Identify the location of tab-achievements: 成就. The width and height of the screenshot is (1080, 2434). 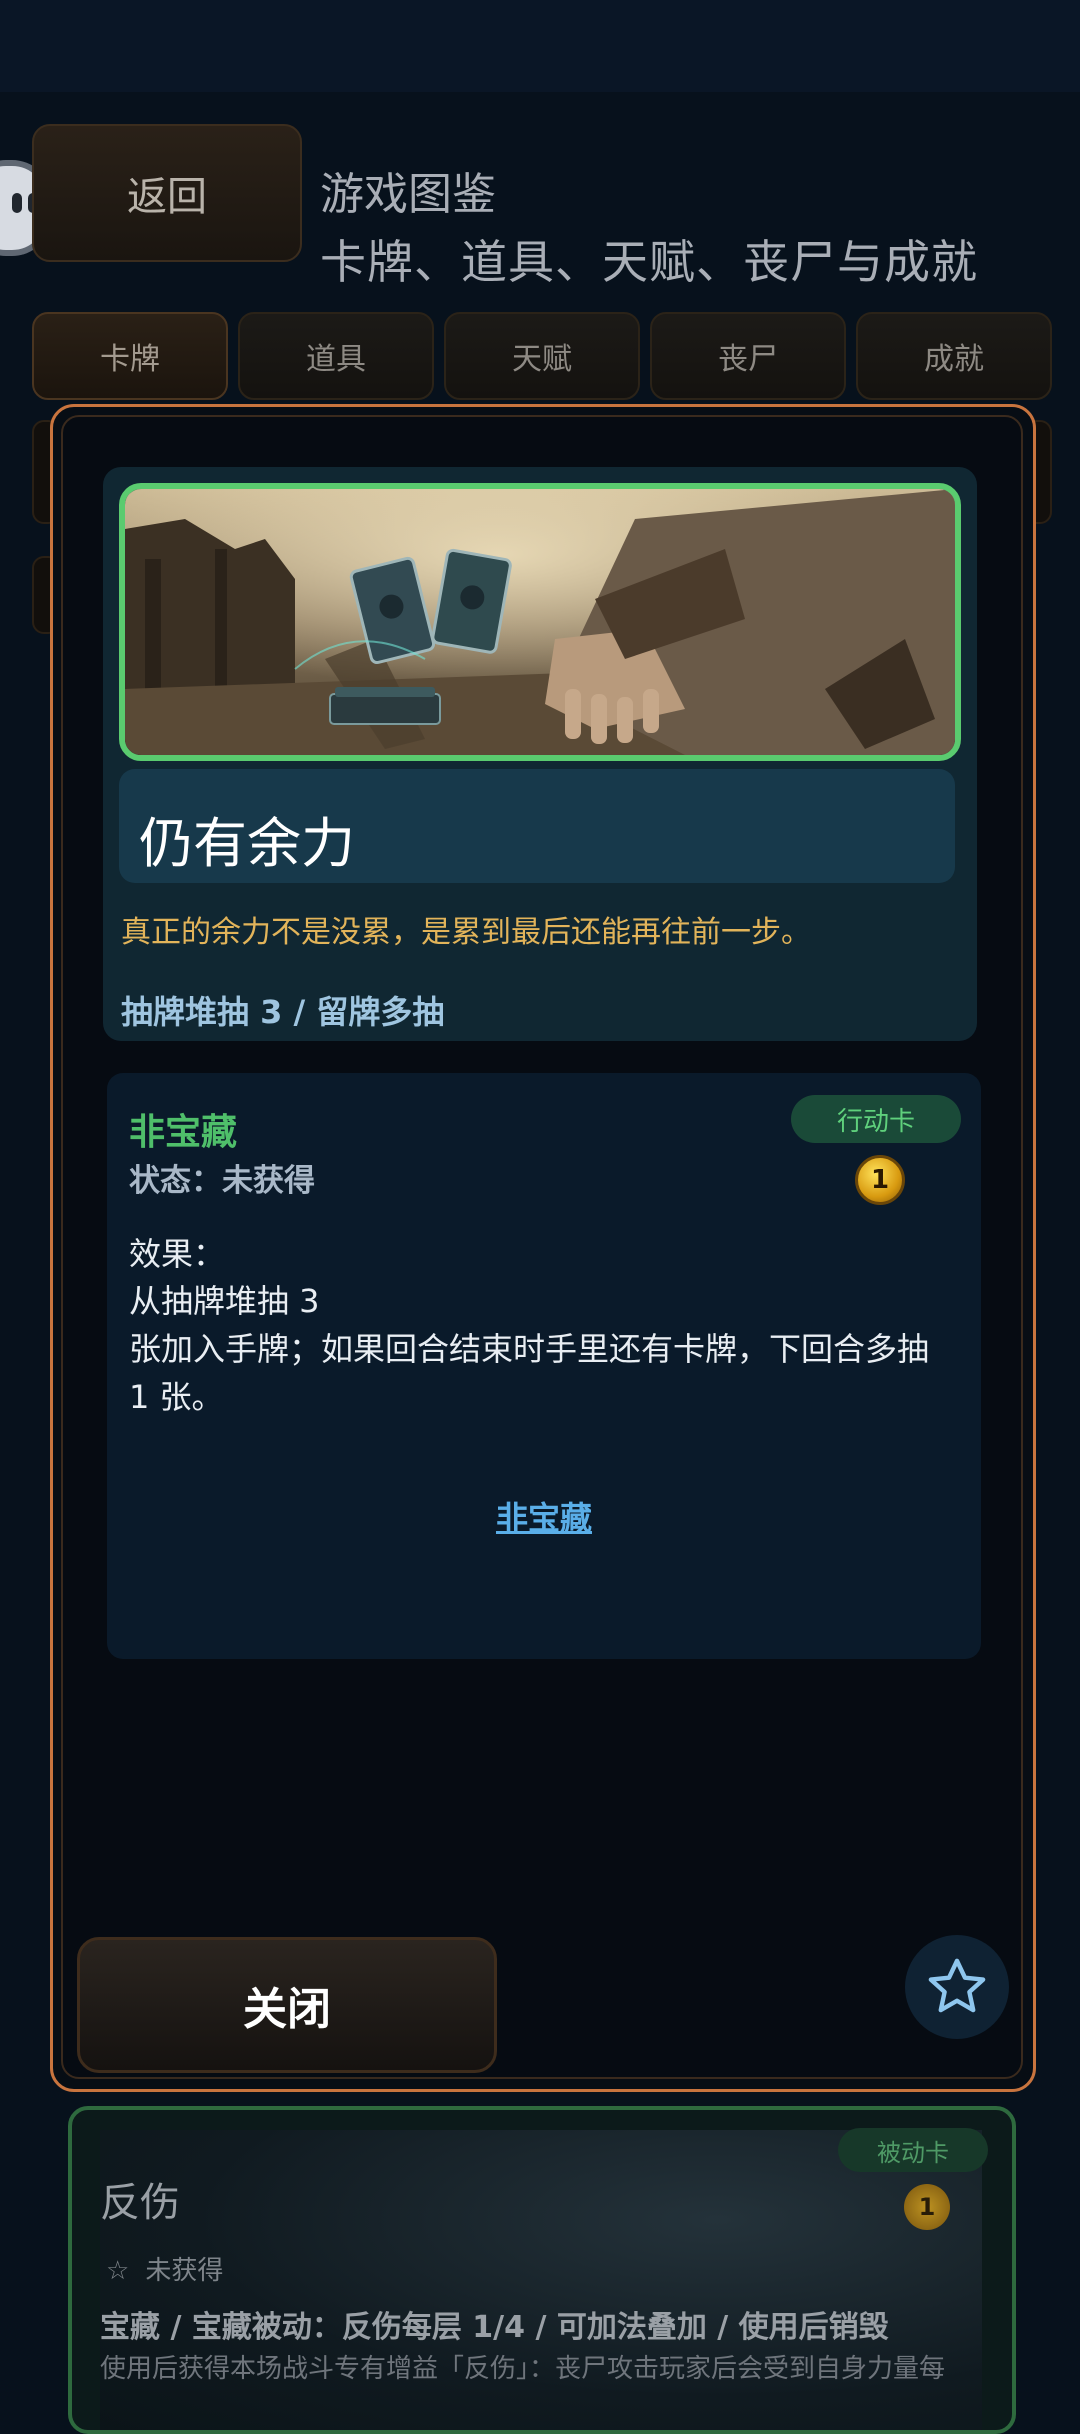
(954, 356).